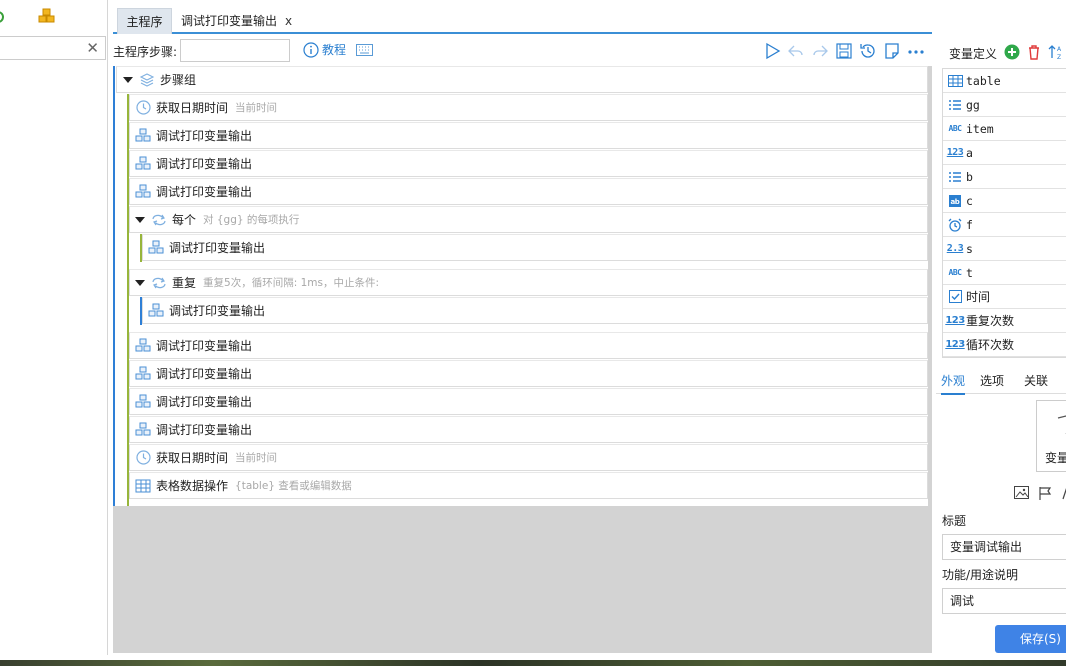 This screenshot has width=1066, height=666. What do you see at coordinates (288, 21) in the screenshot?
I see `close-tab-icon: x` at bounding box center [288, 21].